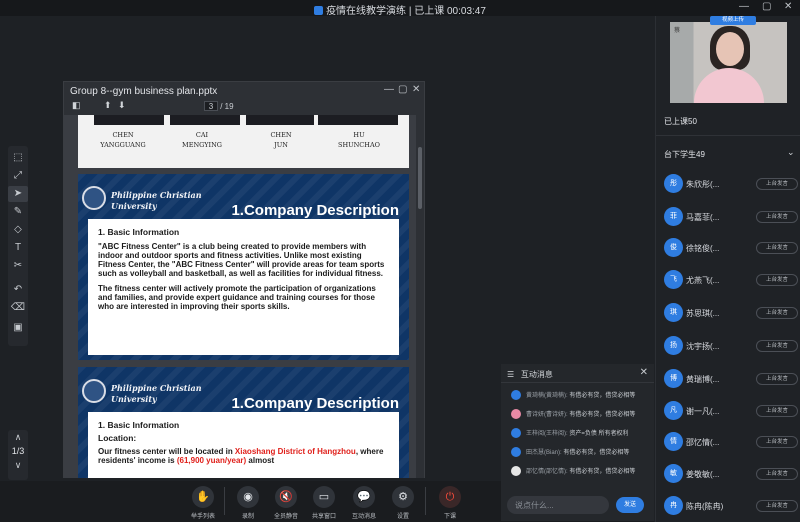  I want to click on teacher-video: 蔡, so click(728, 62).